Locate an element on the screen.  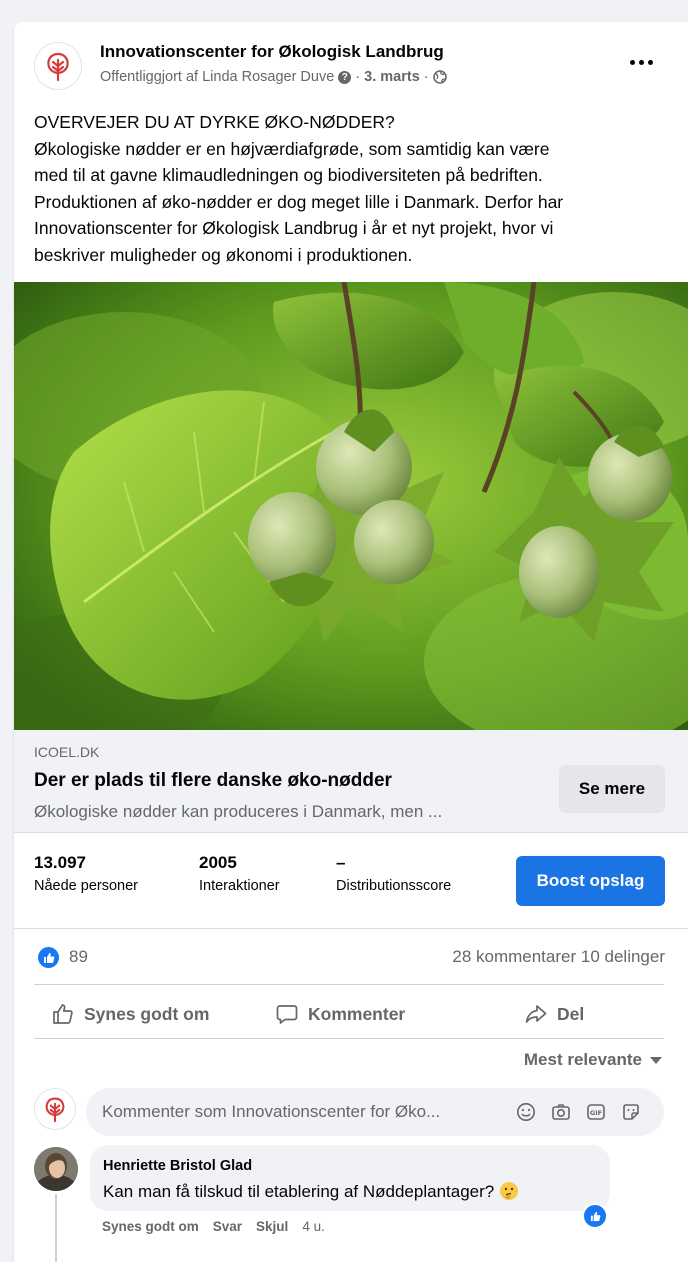
thinking-emoji-icon is located at coordinates (508, 1191).